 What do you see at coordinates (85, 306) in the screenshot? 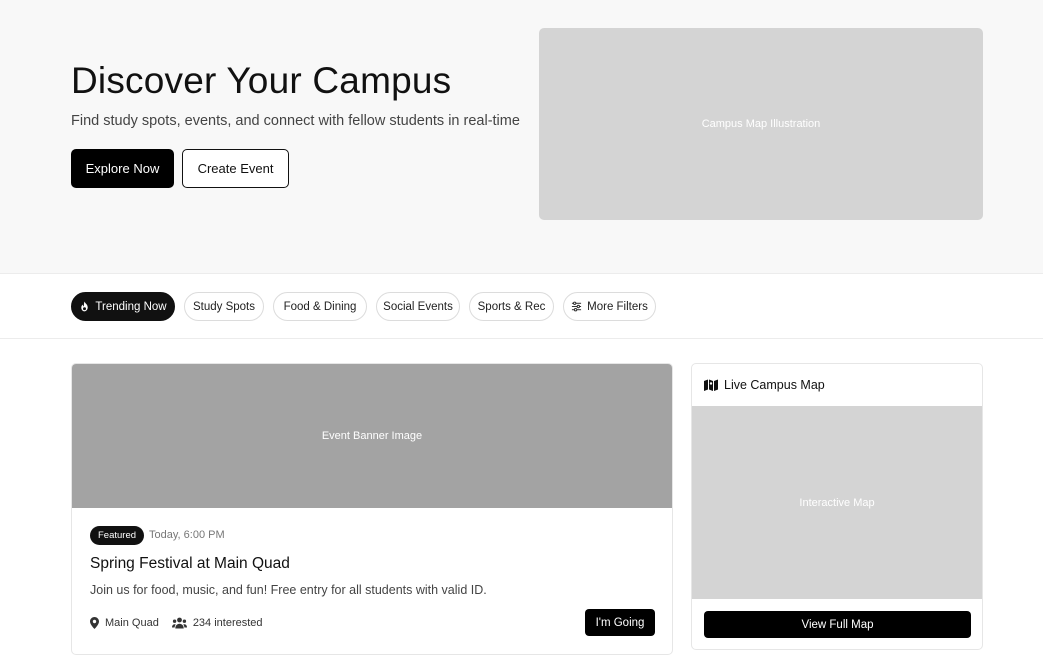
I see `fire-icon` at bounding box center [85, 306].